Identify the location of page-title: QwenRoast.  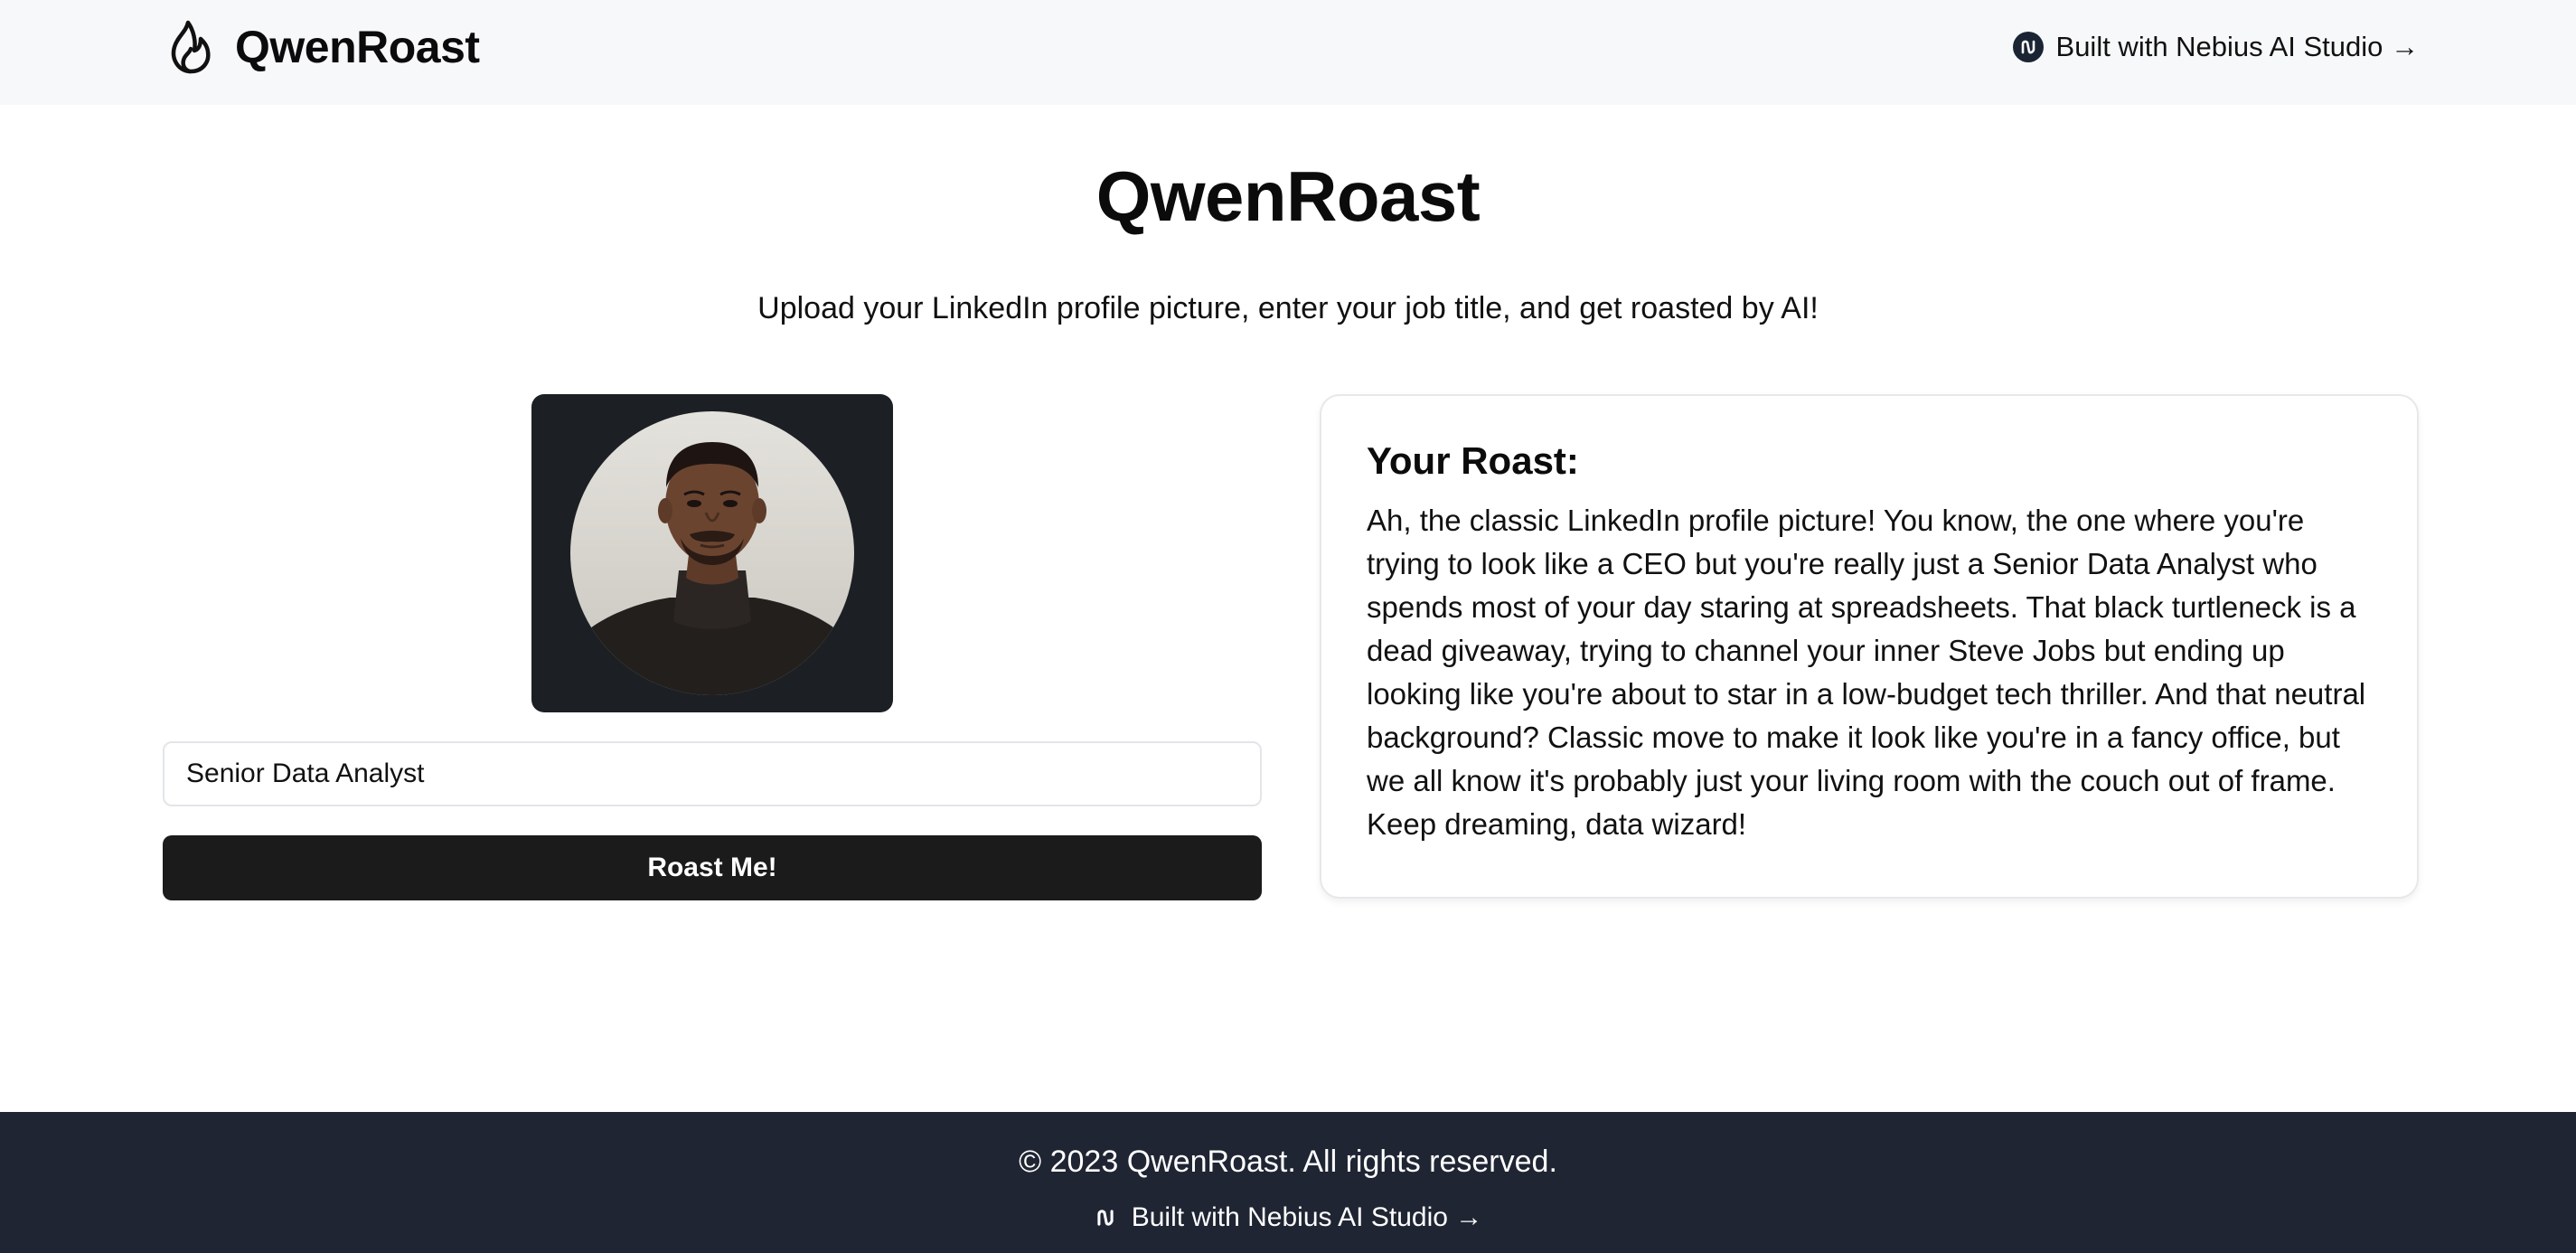
(1288, 196).